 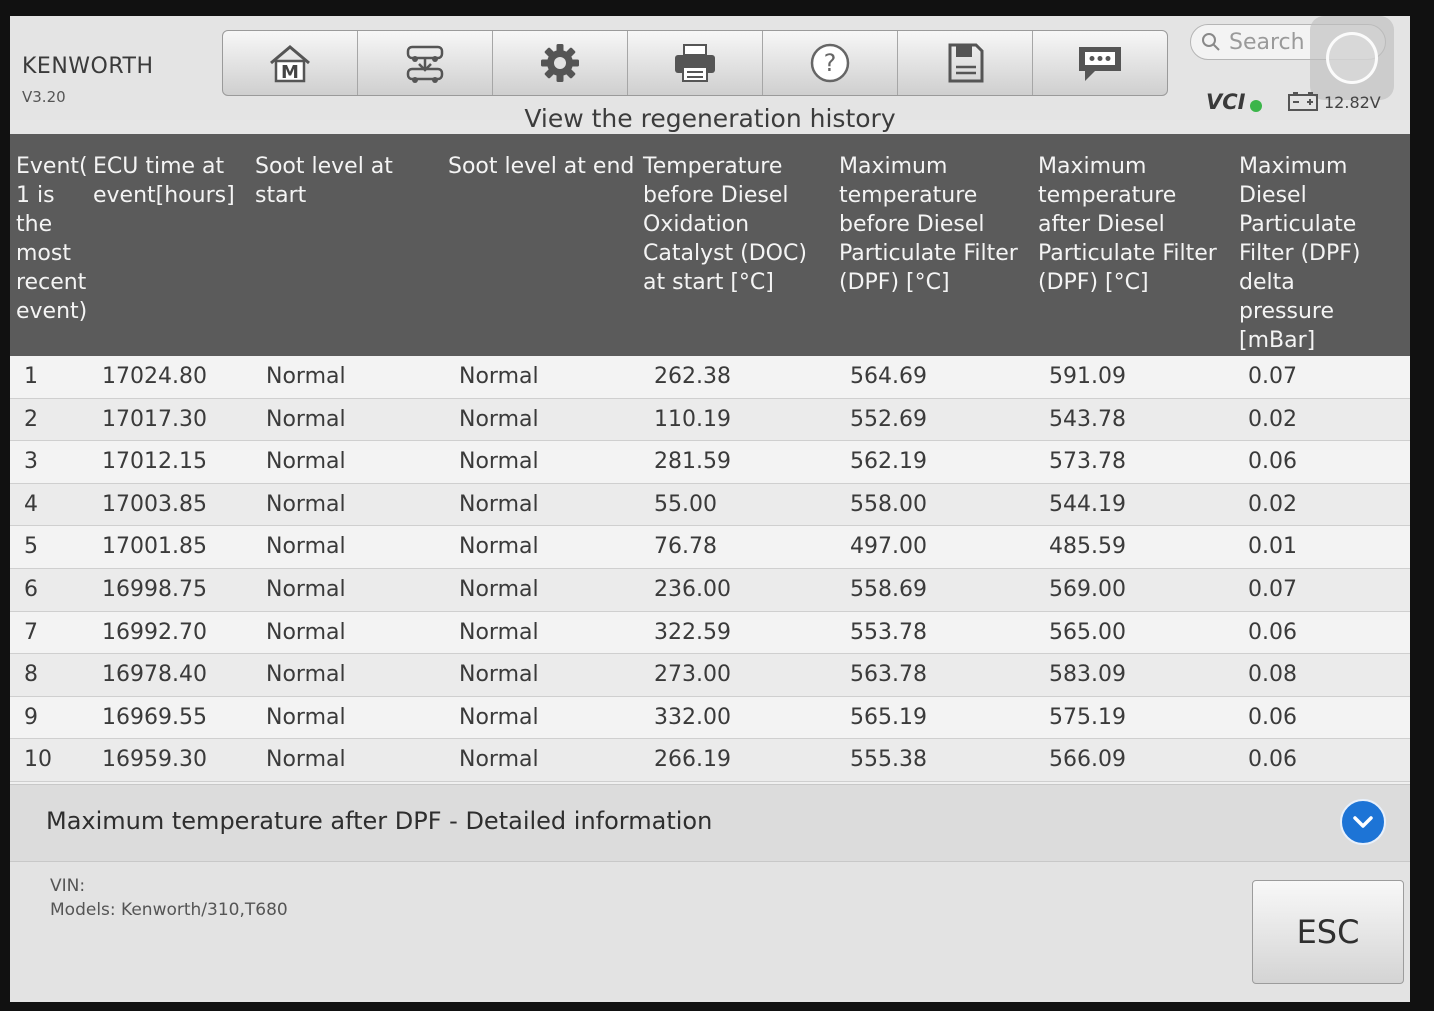 I want to click on home-button: M, so click(x=290, y=63).